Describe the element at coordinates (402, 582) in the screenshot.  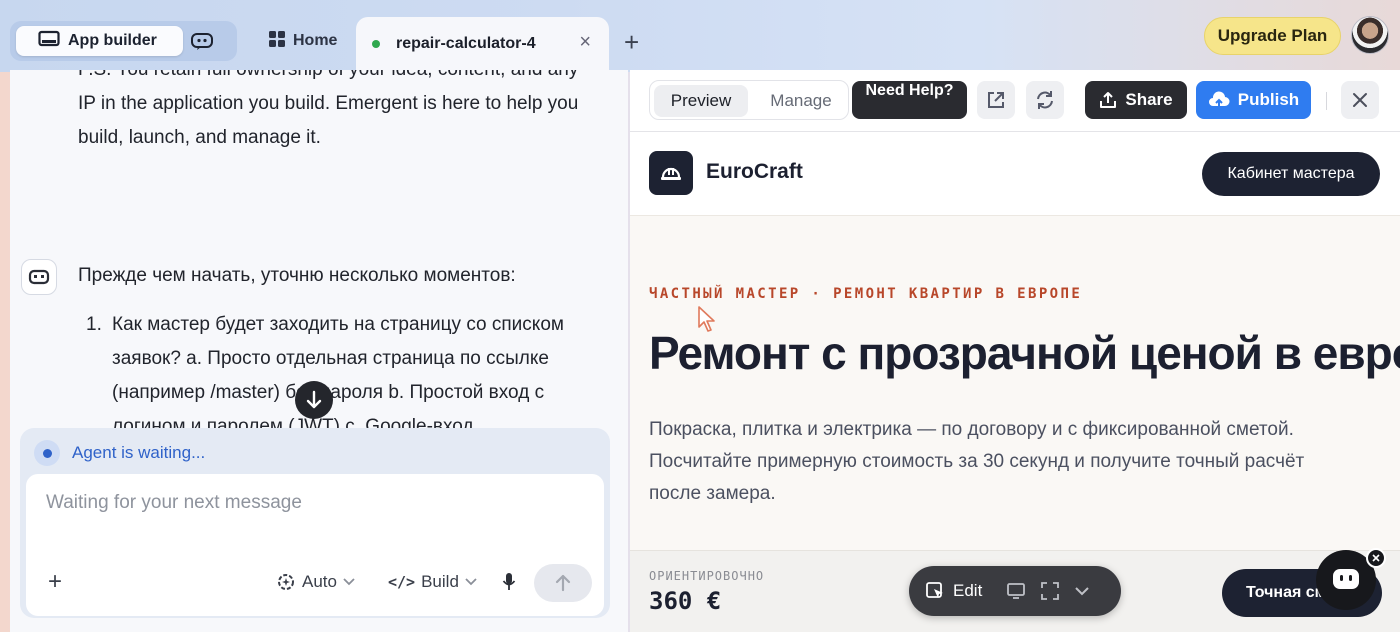
I see `code-icon: </>` at that location.